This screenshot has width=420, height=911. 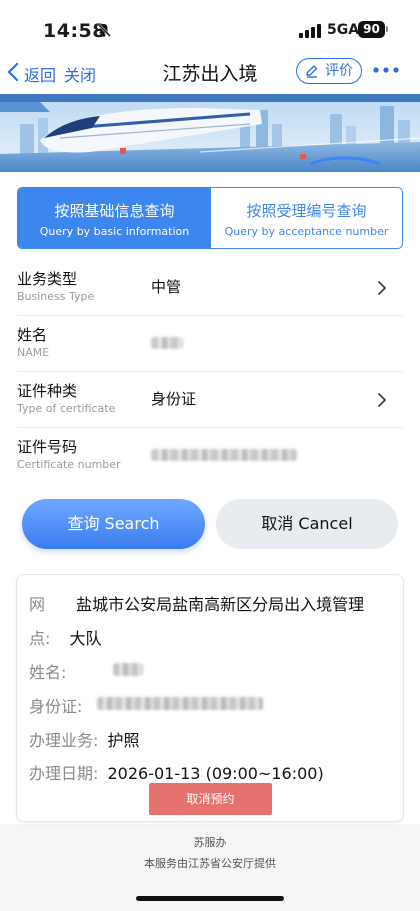 I want to click on footer-brand: 苏服办, so click(x=210, y=842).